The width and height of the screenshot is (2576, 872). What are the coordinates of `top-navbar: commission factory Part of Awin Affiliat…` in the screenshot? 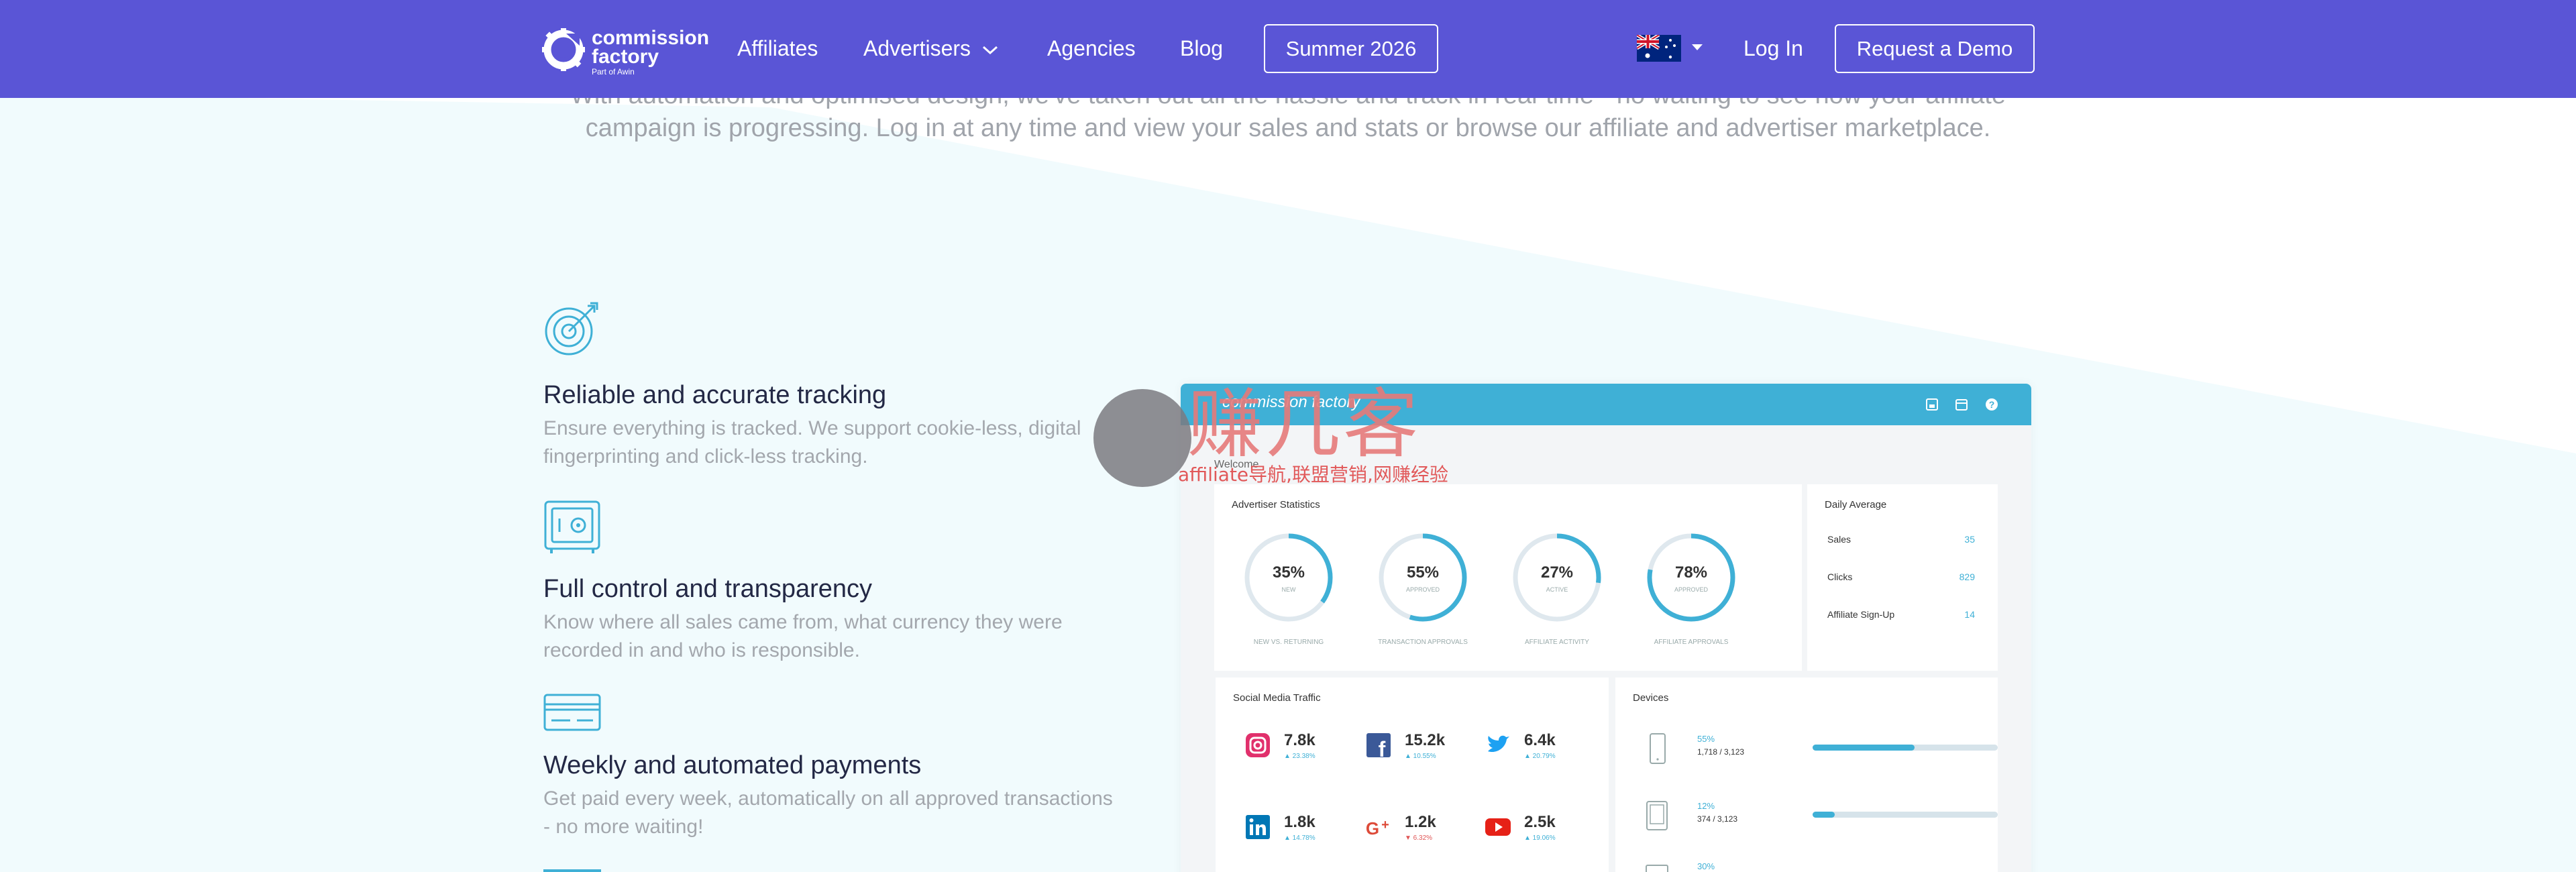 It's located at (1288, 49).